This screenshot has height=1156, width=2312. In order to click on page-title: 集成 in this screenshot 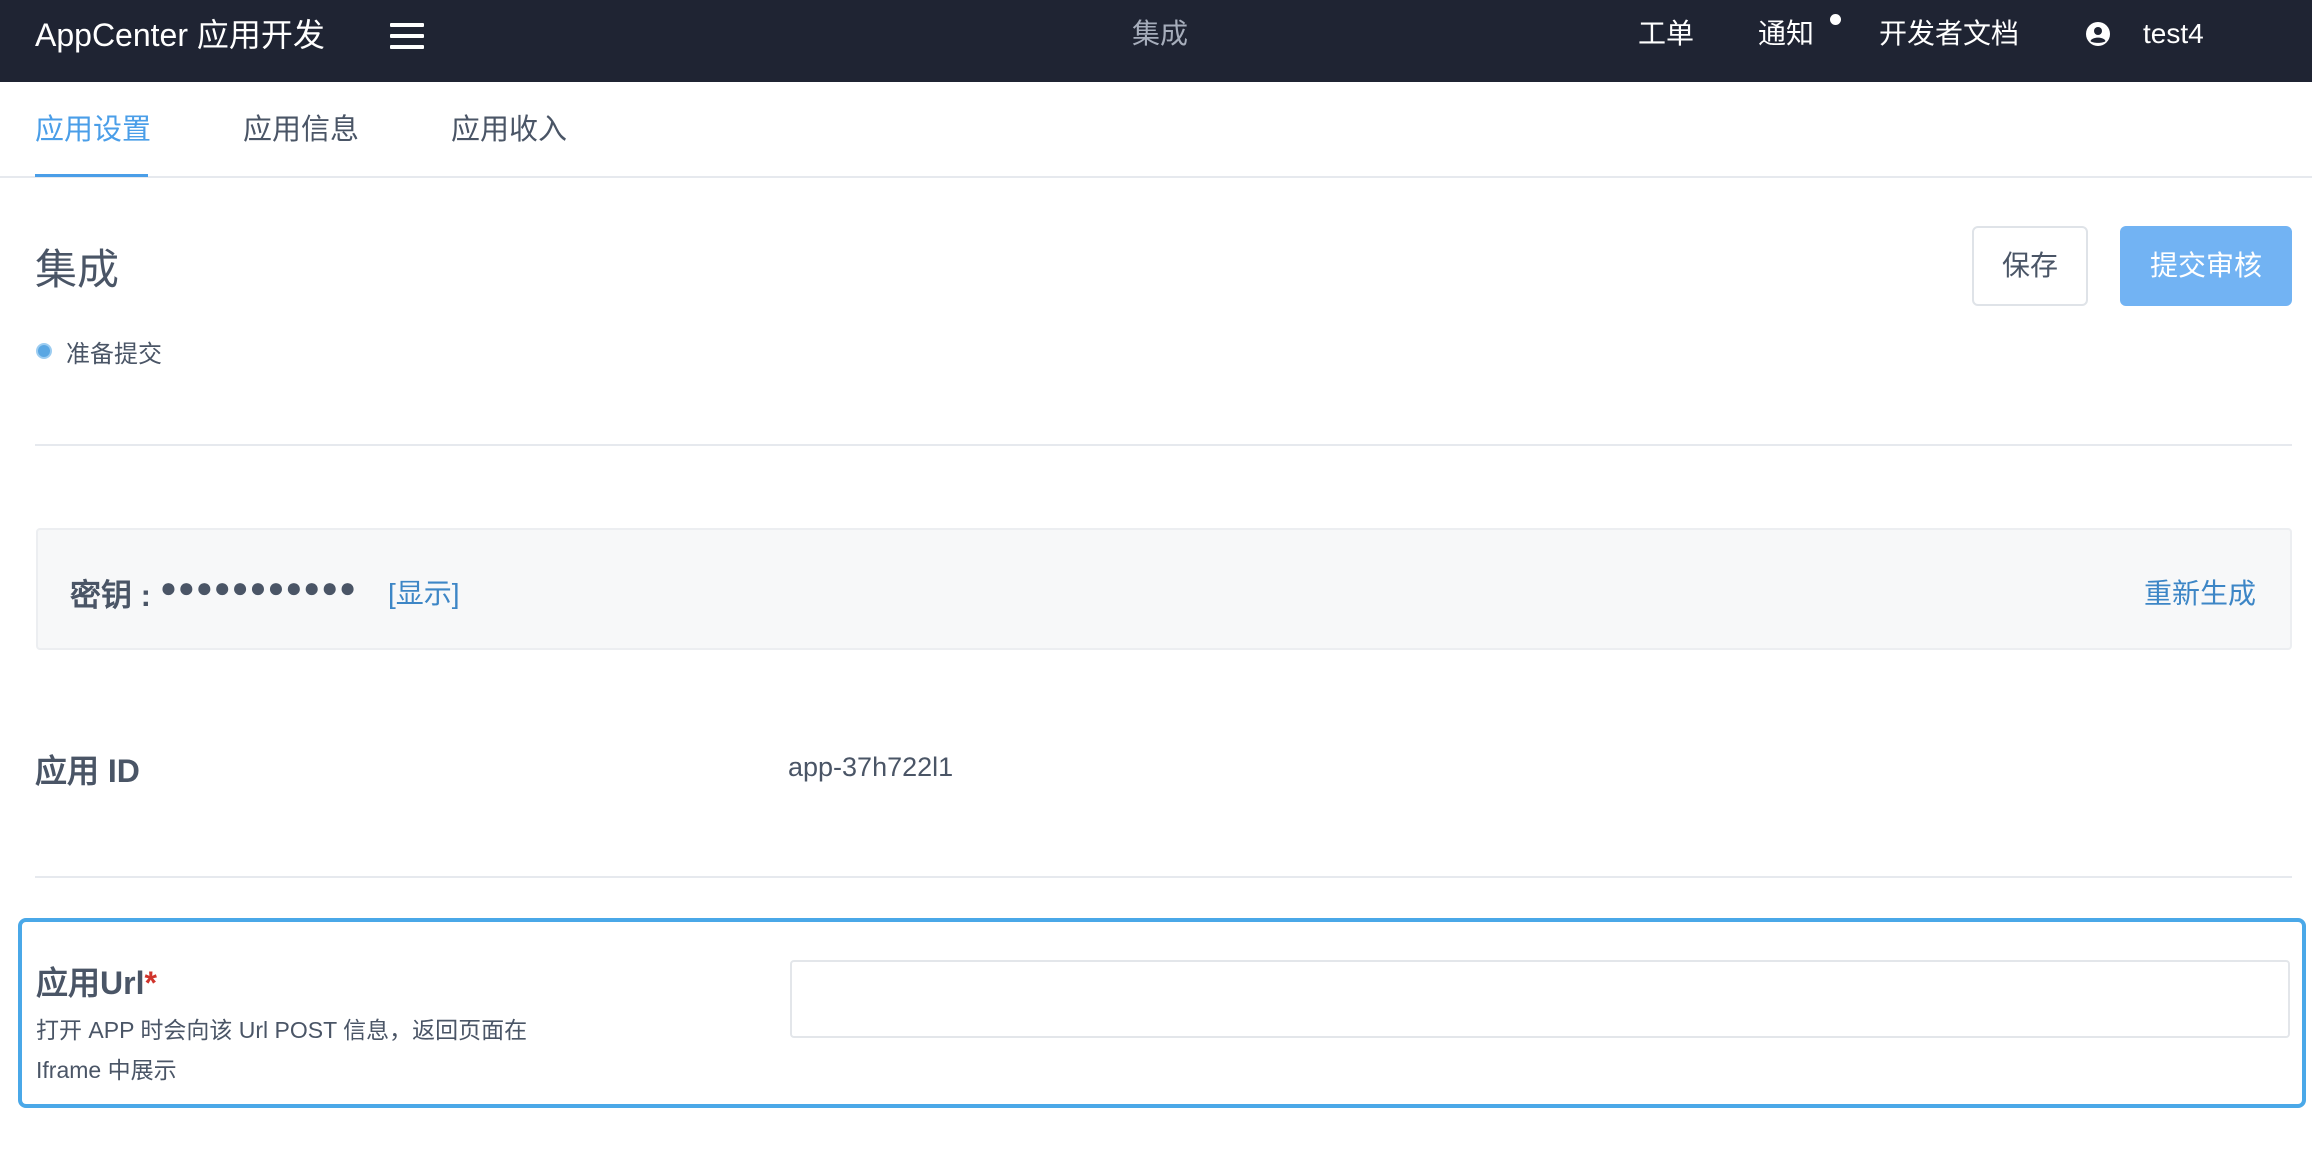, I will do `click(77, 269)`.